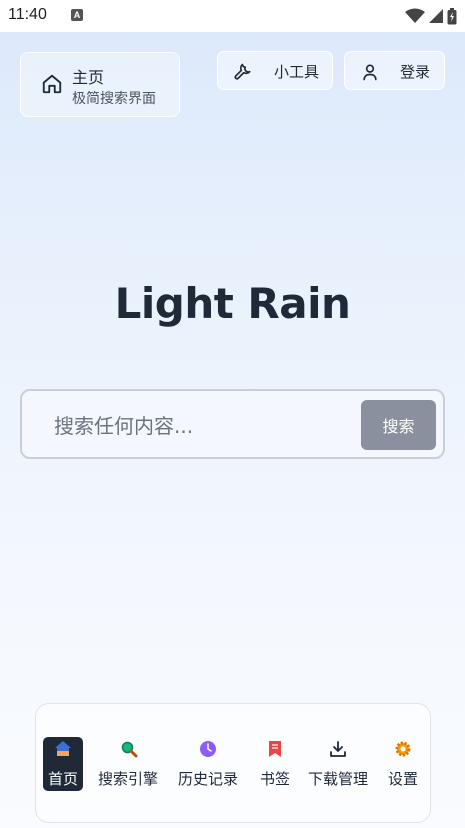  Describe the element at coordinates (204, 426) in the screenshot. I see `search-input` at that location.